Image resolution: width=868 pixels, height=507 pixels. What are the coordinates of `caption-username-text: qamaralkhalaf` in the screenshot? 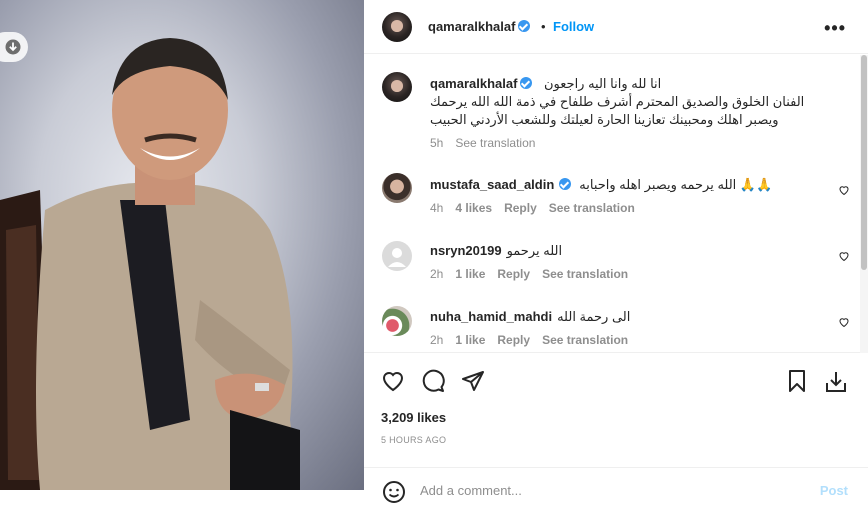 It's located at (474, 83).